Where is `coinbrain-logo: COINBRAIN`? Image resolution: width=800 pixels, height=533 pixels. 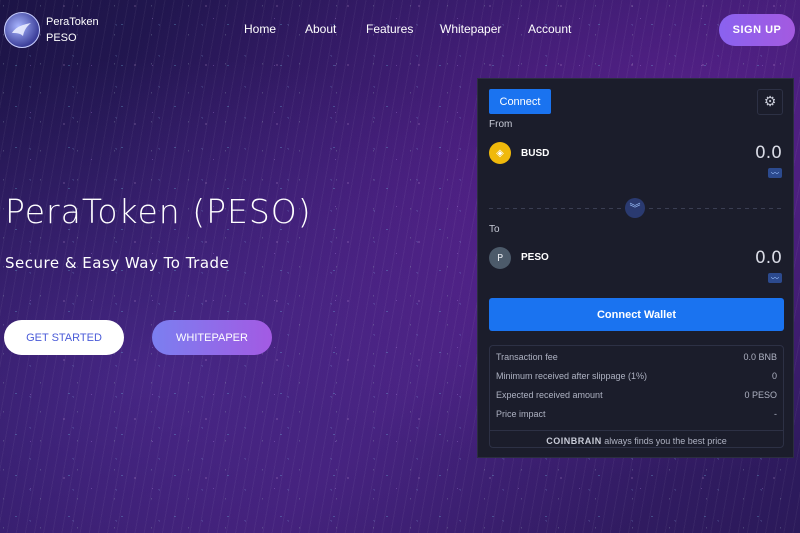 coinbrain-logo: COINBRAIN is located at coordinates (574, 441).